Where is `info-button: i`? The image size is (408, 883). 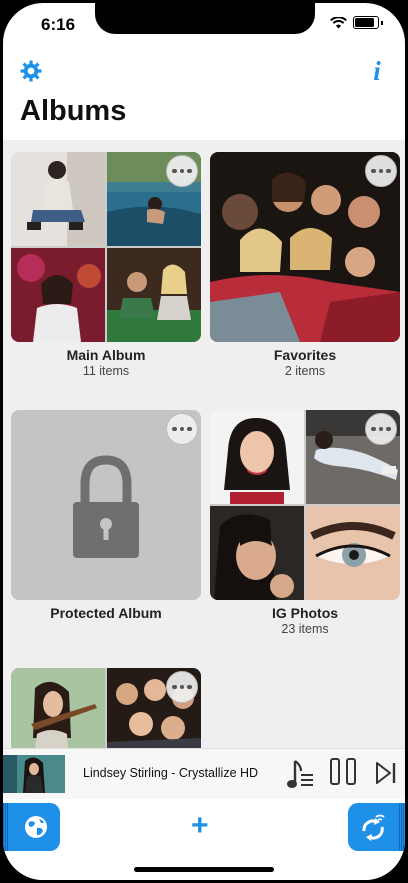 info-button: i is located at coordinates (377, 71).